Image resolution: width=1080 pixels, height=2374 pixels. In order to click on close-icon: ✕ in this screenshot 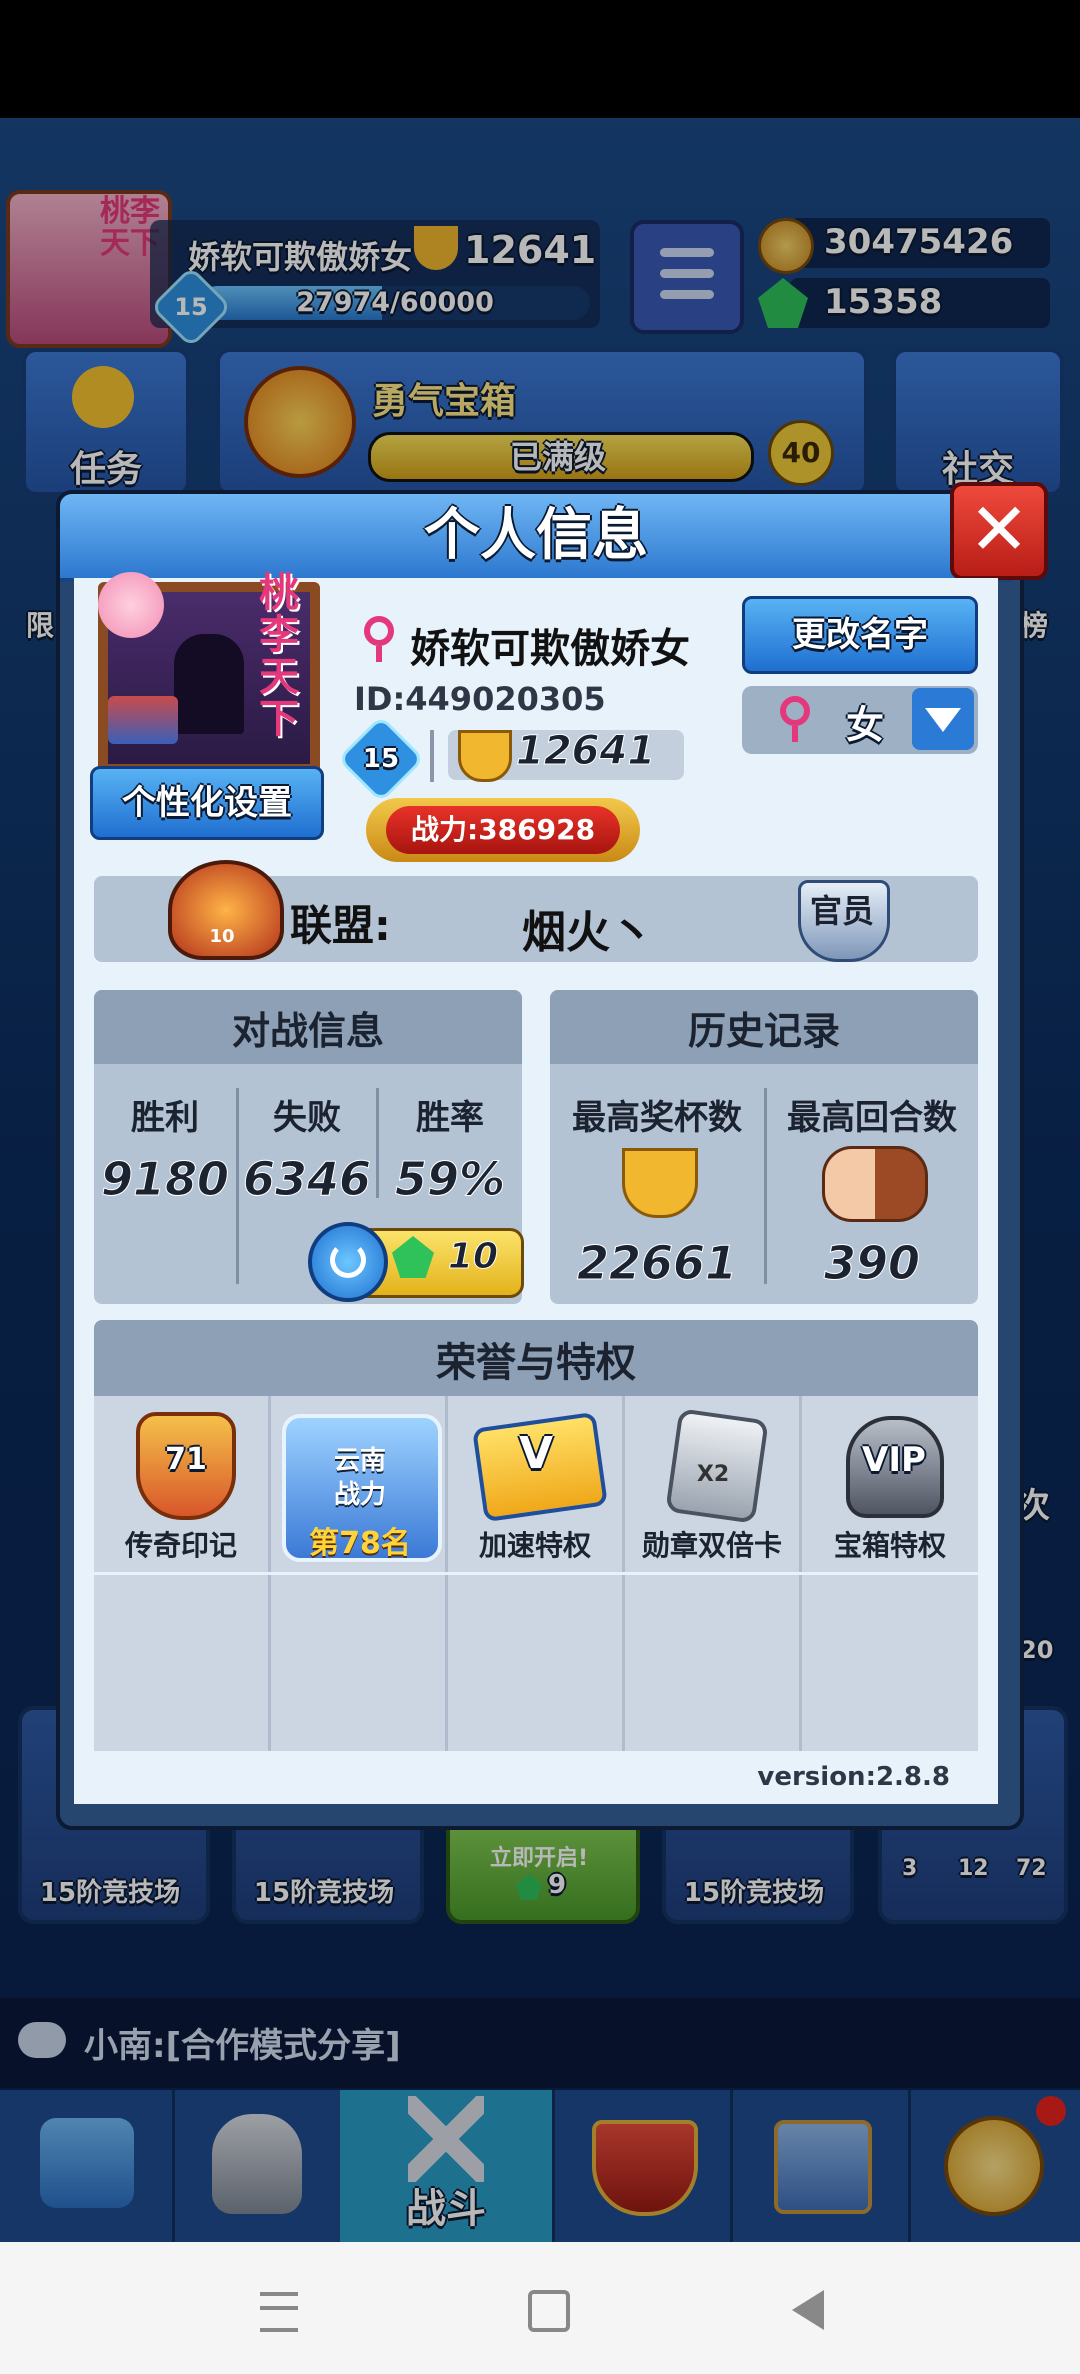, I will do `click(999, 529)`.